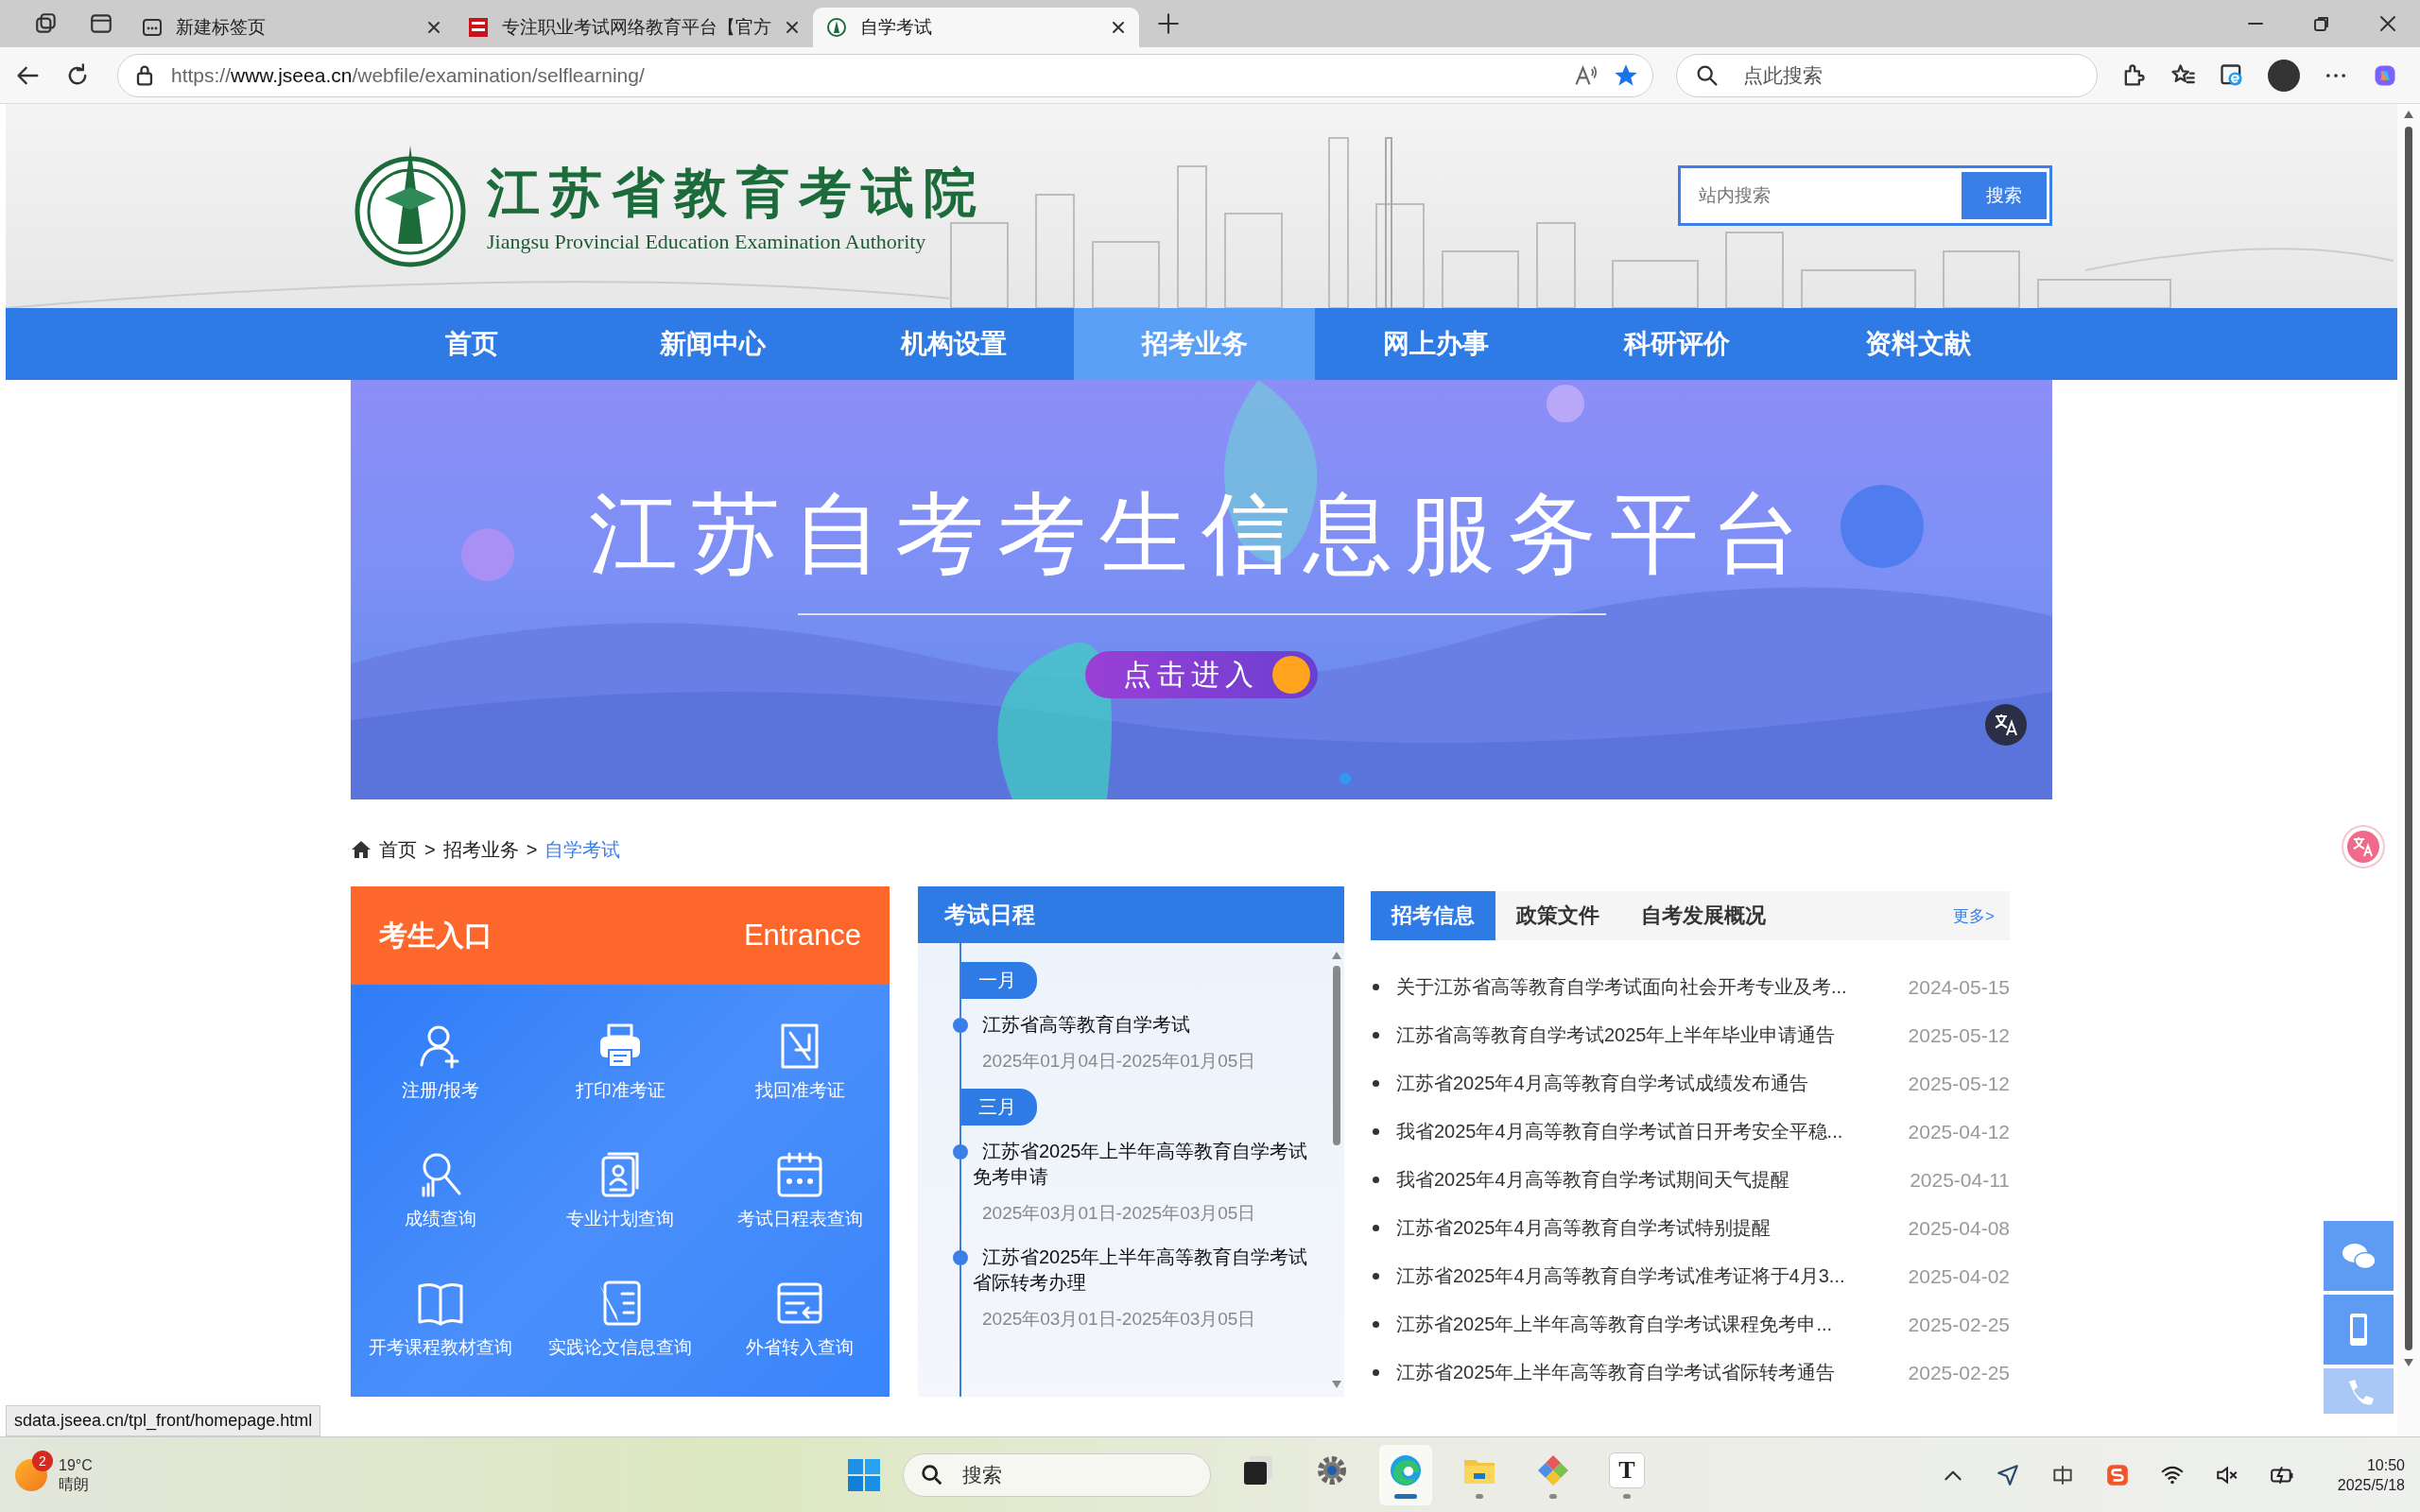  Describe the element at coordinates (953, 344) in the screenshot. I see `nav-item: 机构设置` at that location.